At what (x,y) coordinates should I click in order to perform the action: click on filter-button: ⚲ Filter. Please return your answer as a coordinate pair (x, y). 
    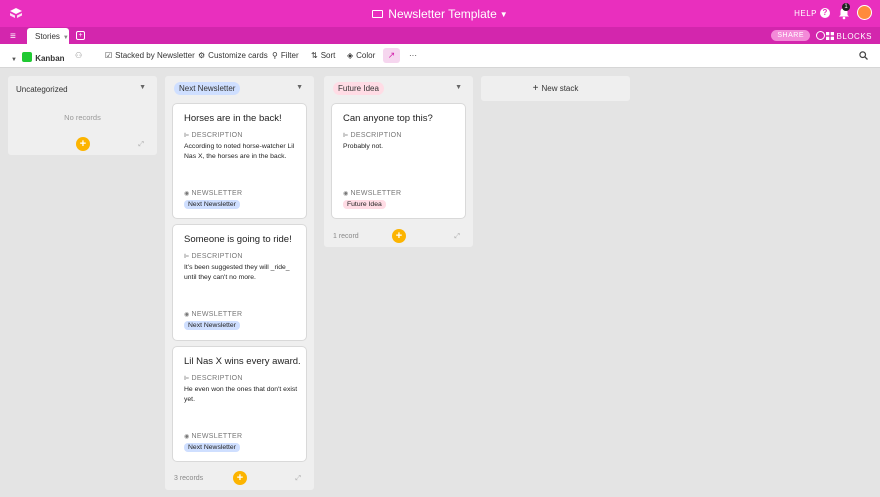
    Looking at the image, I should click on (285, 55).